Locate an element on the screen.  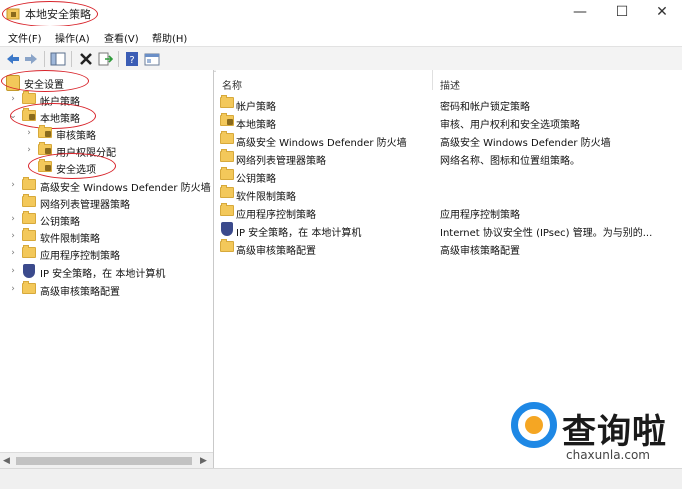
scrollbar-thumb is located at coordinates (104, 461).